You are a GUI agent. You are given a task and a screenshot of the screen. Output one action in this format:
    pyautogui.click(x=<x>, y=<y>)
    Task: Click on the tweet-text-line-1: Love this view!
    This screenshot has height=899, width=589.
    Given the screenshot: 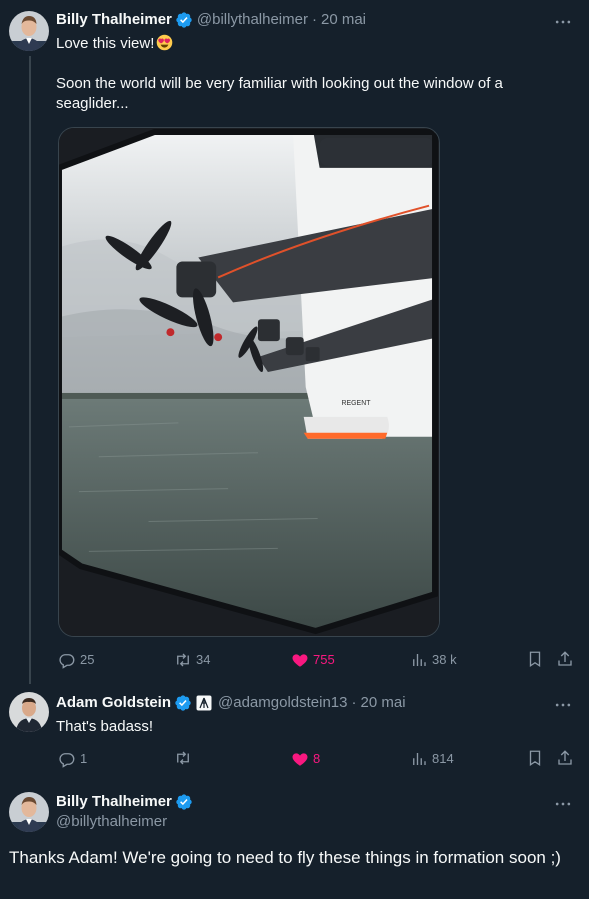 What is the action you would take?
    pyautogui.click(x=105, y=43)
    